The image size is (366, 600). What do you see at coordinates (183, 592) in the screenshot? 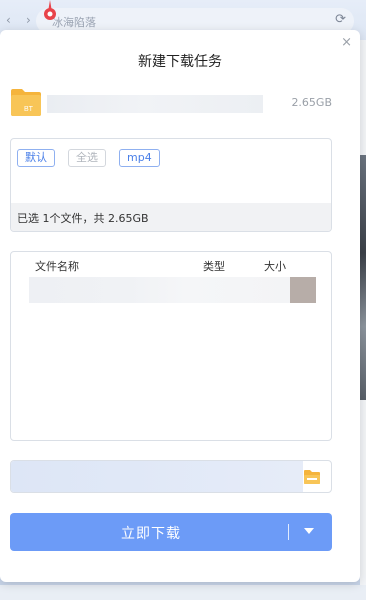
I see `background-footer` at bounding box center [183, 592].